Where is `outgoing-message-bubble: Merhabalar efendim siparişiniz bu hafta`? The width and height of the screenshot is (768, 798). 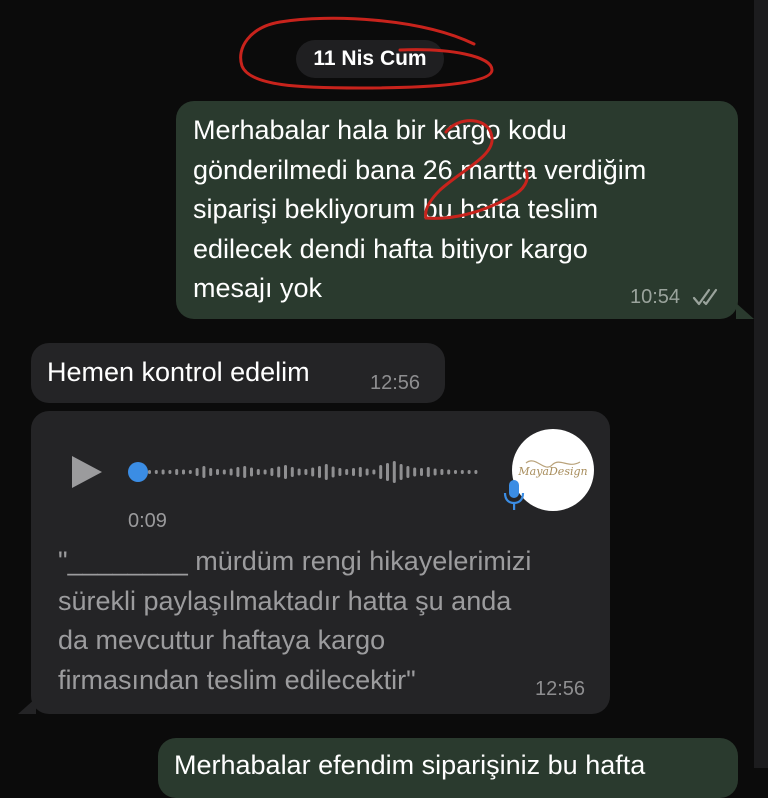
outgoing-message-bubble: Merhabalar efendim siparişiniz bu hafta is located at coordinates (448, 768).